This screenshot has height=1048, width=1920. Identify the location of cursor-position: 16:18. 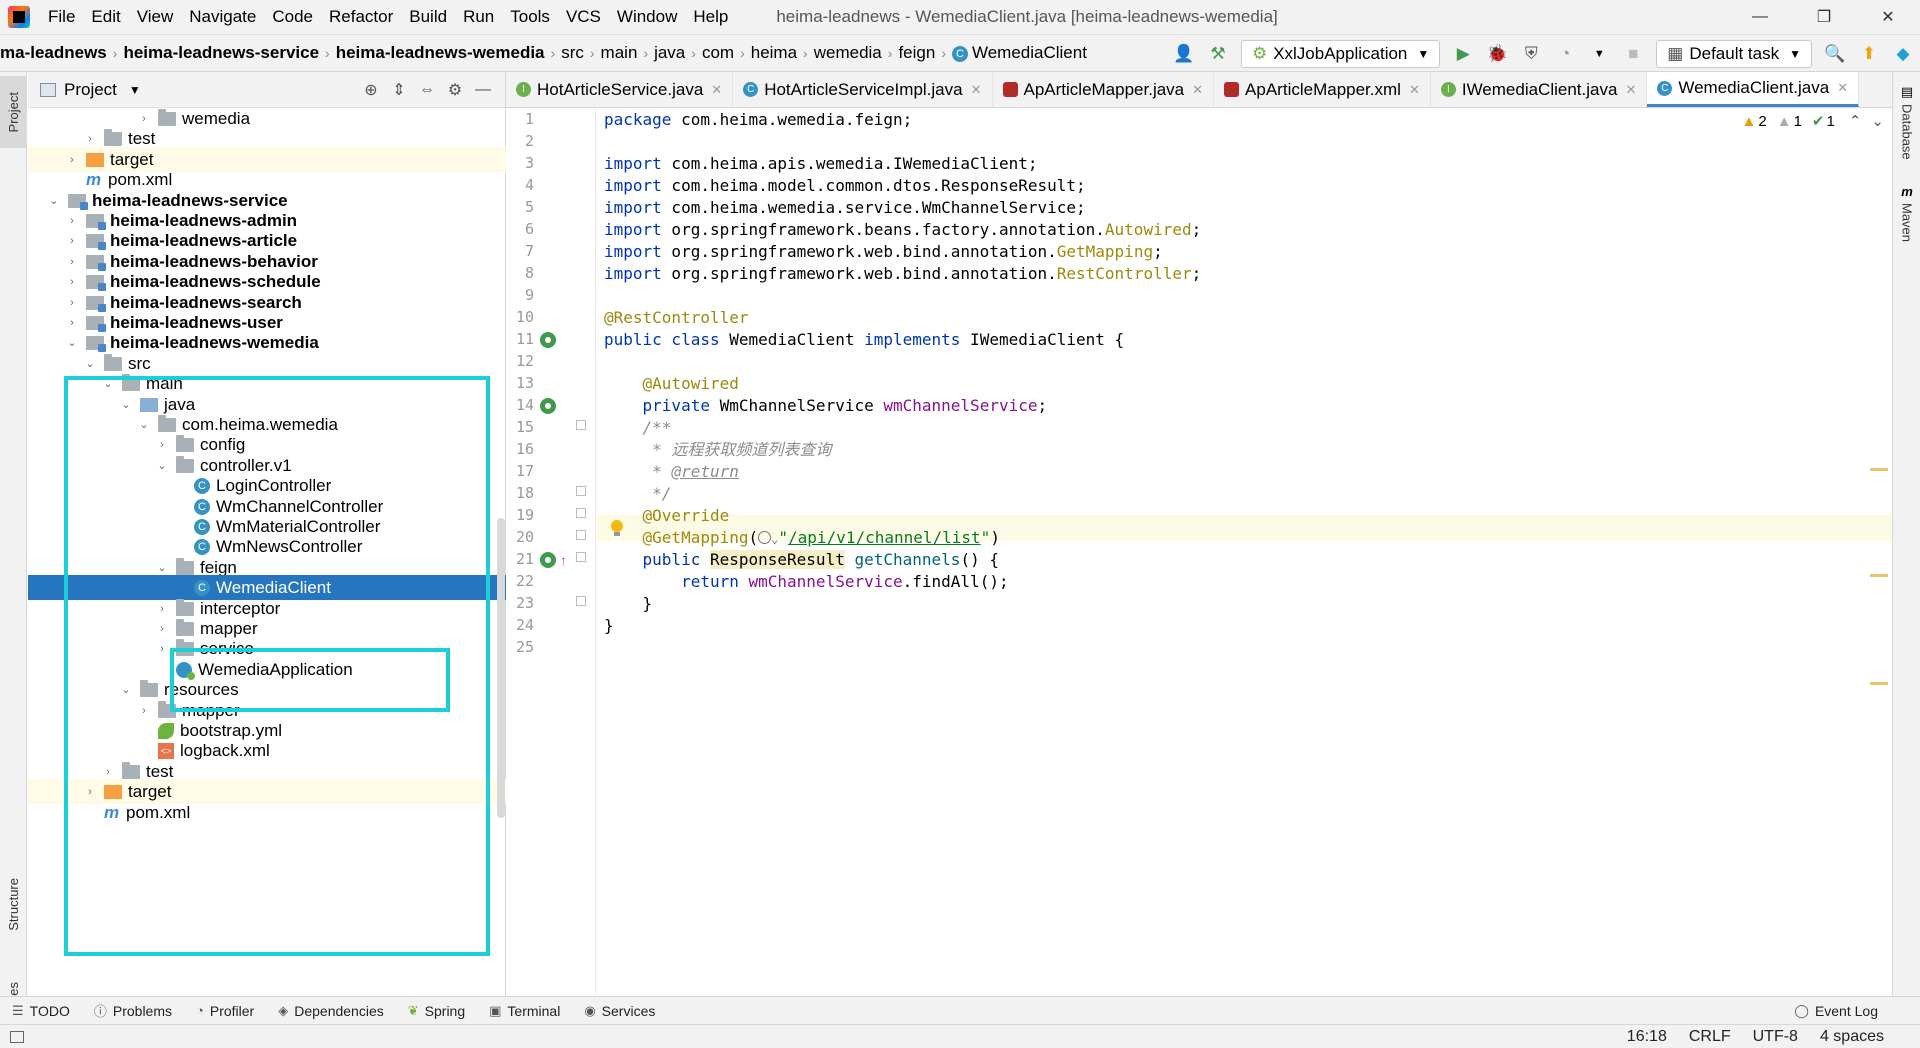
(1647, 1037).